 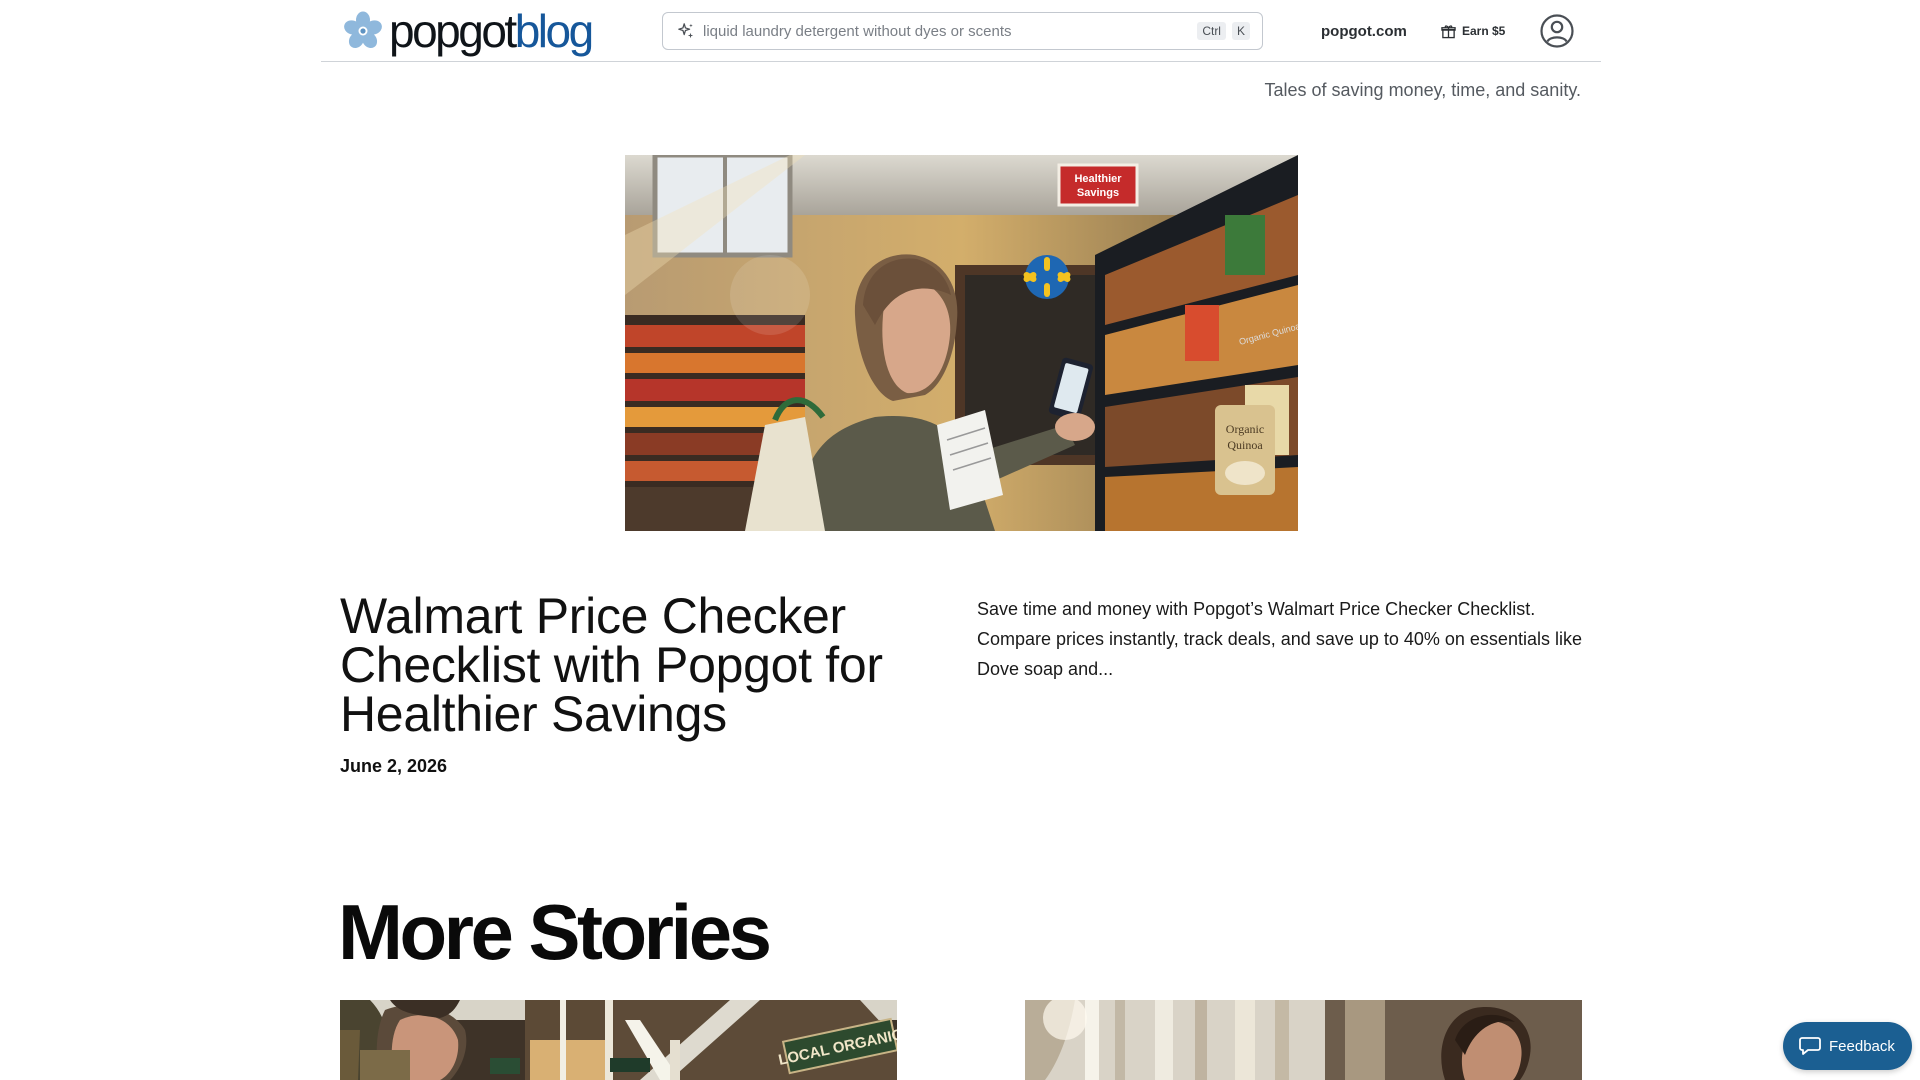 I want to click on organic-quinoa-bag: Organic Quinoa, so click(x=1245, y=450).